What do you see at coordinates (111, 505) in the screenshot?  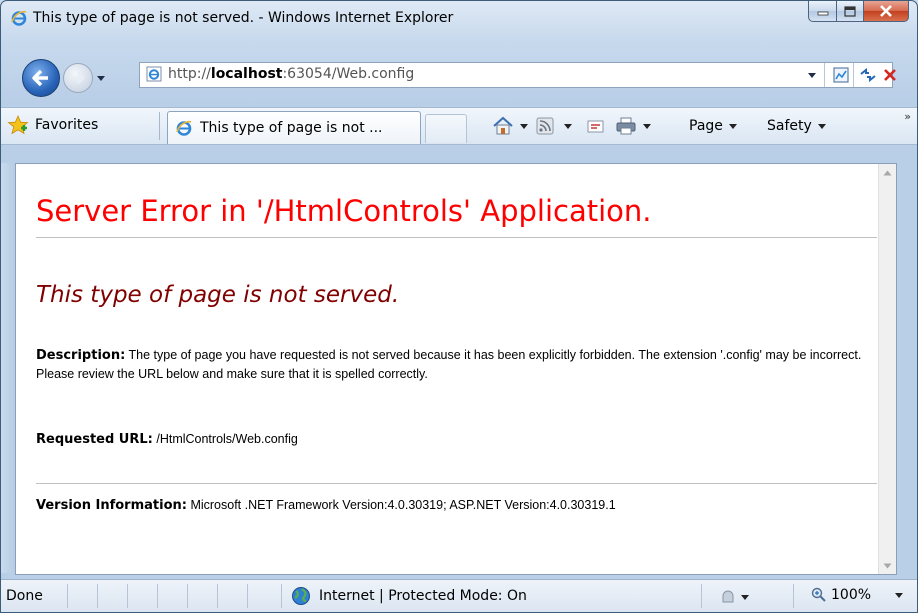 I see `version-label: Version Information:` at bounding box center [111, 505].